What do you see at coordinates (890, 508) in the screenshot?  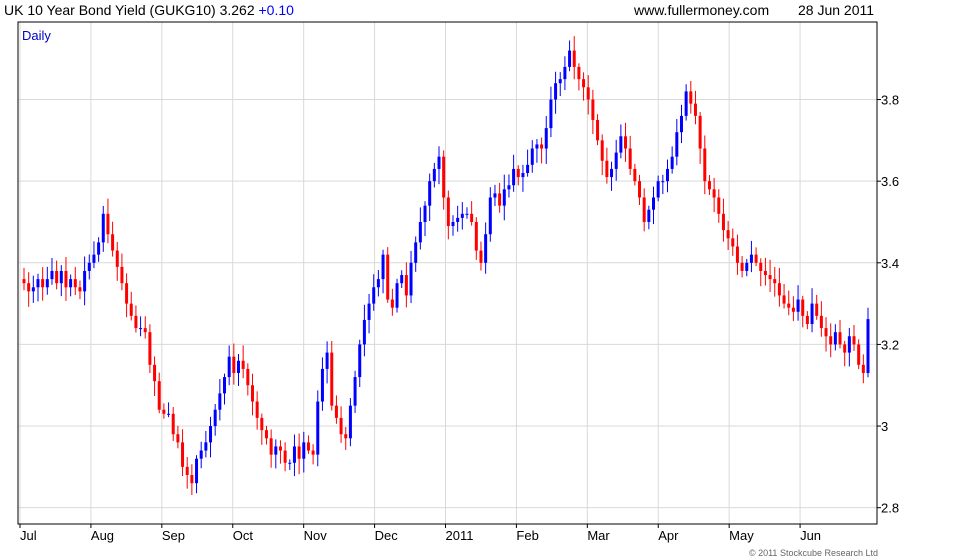 I see `y-tick-label: 2.8` at bounding box center [890, 508].